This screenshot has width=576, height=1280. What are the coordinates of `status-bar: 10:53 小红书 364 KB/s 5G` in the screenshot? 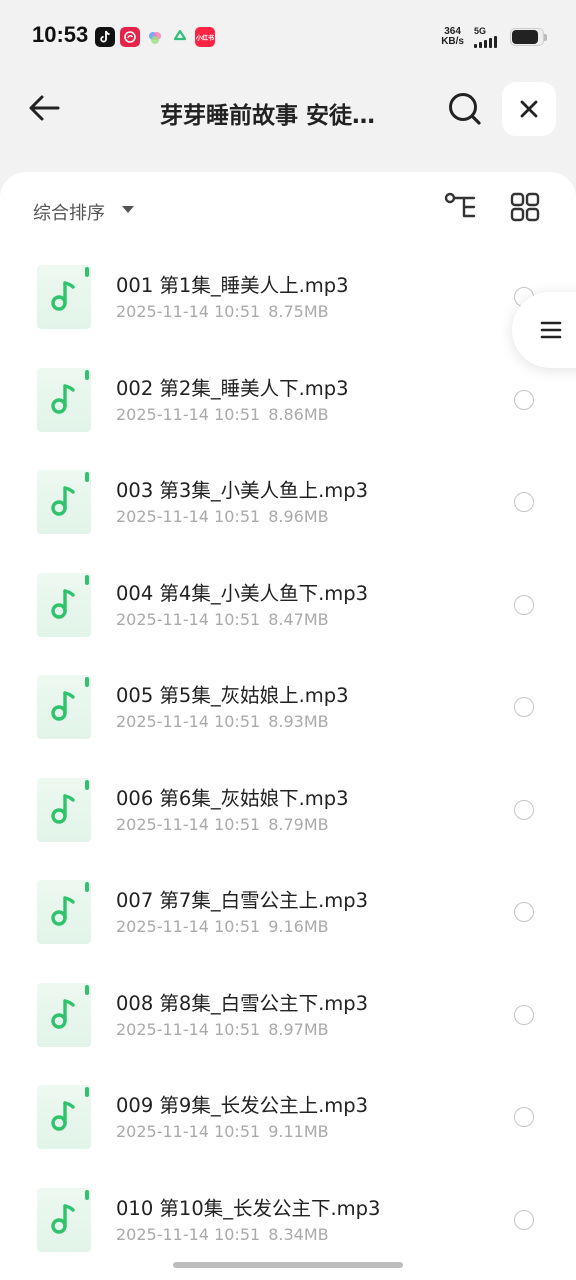 It's located at (288, 38).